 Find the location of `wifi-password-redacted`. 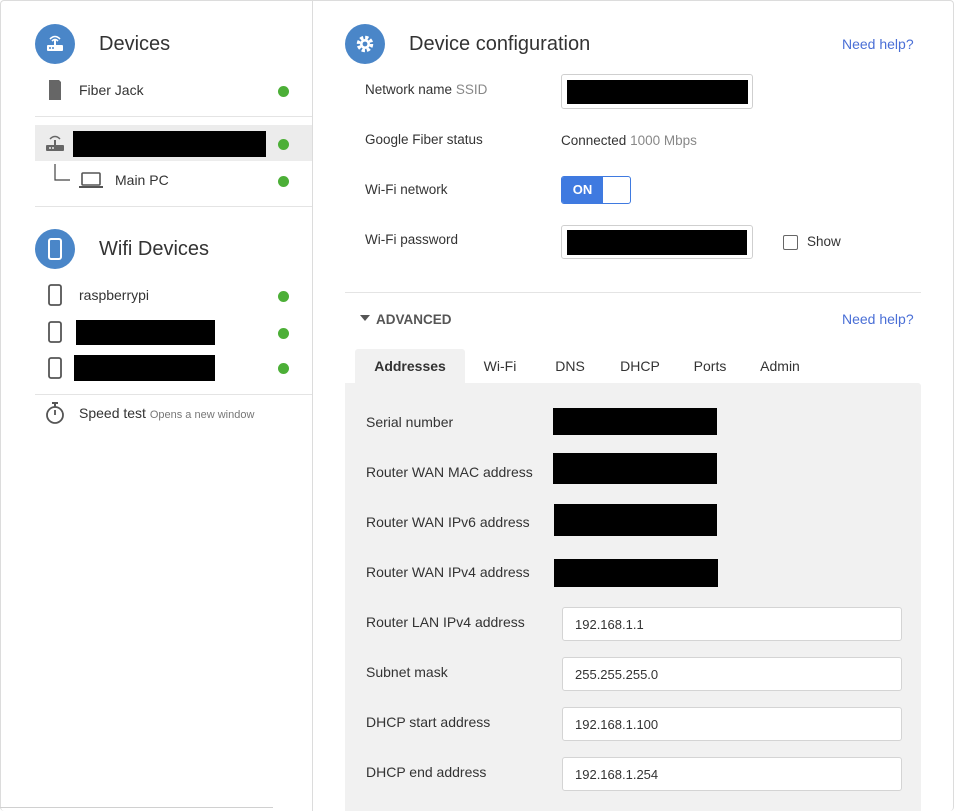

wifi-password-redacted is located at coordinates (657, 242).